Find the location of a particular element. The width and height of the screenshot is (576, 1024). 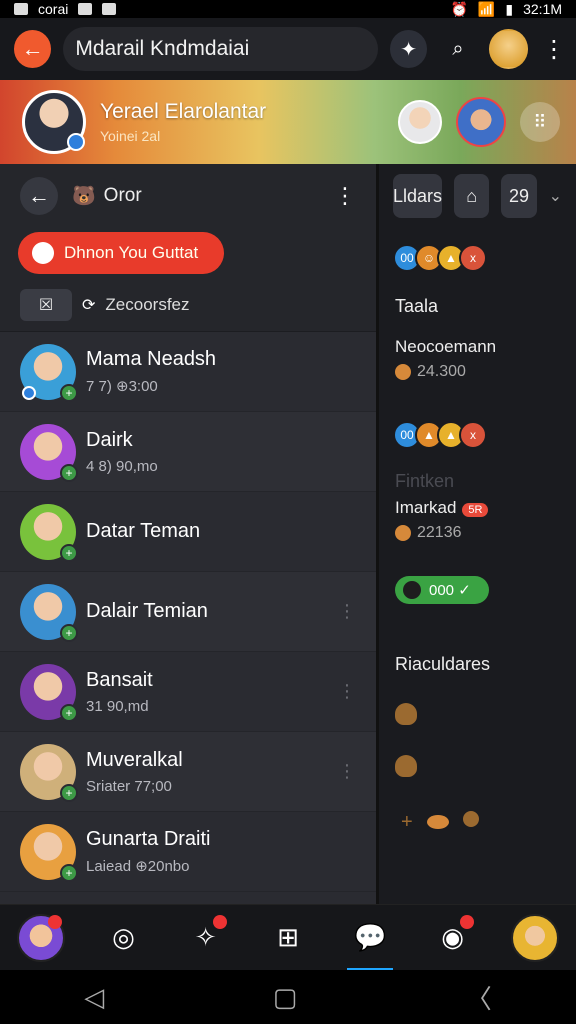

game-icon is located at coordinates (43, 253).